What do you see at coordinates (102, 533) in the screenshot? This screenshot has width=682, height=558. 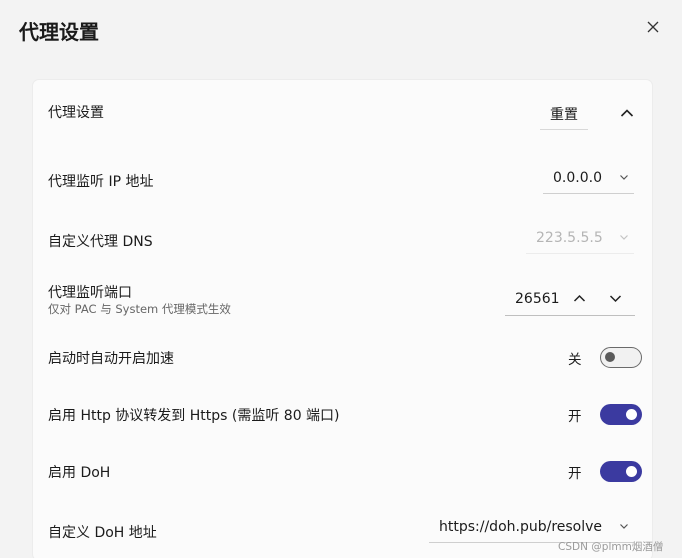 I see `custom-doh-label: 自定义 DoH 地址` at bounding box center [102, 533].